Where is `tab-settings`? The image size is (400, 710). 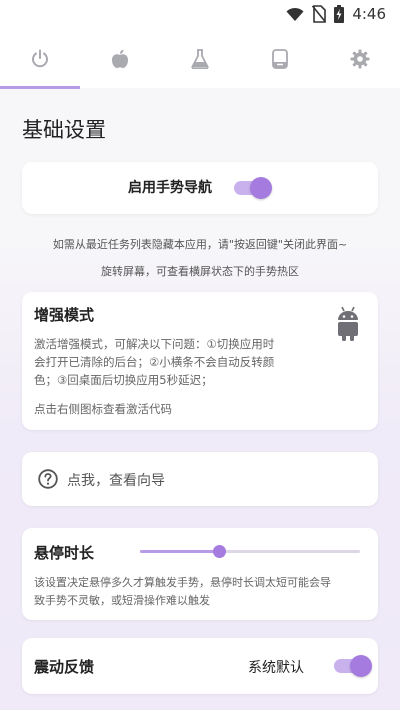 tab-settings is located at coordinates (360, 59).